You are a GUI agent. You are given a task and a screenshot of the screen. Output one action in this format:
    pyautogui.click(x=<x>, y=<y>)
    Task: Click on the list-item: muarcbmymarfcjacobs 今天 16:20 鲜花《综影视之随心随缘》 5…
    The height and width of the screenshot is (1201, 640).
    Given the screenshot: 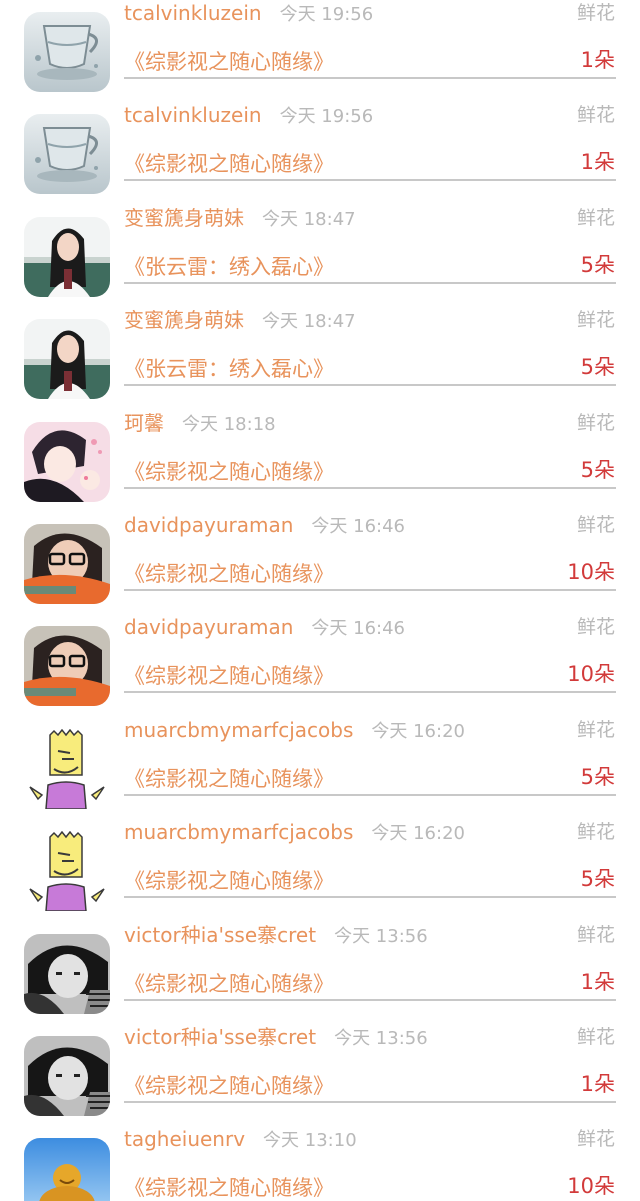 What is the action you would take?
    pyautogui.click(x=320, y=768)
    